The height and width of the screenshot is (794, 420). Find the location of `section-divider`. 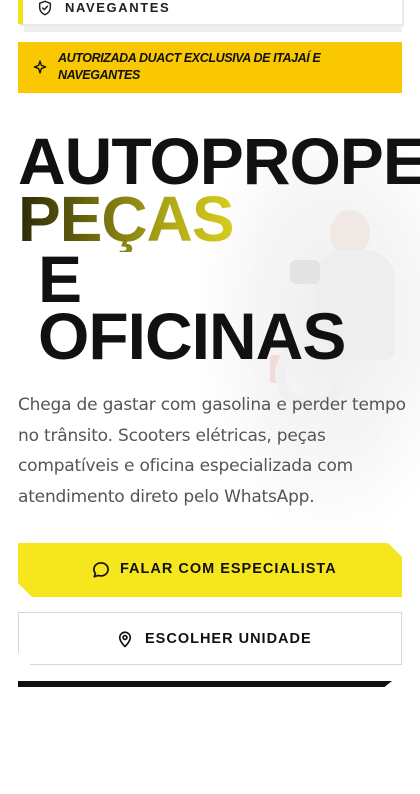

section-divider is located at coordinates (205, 684).